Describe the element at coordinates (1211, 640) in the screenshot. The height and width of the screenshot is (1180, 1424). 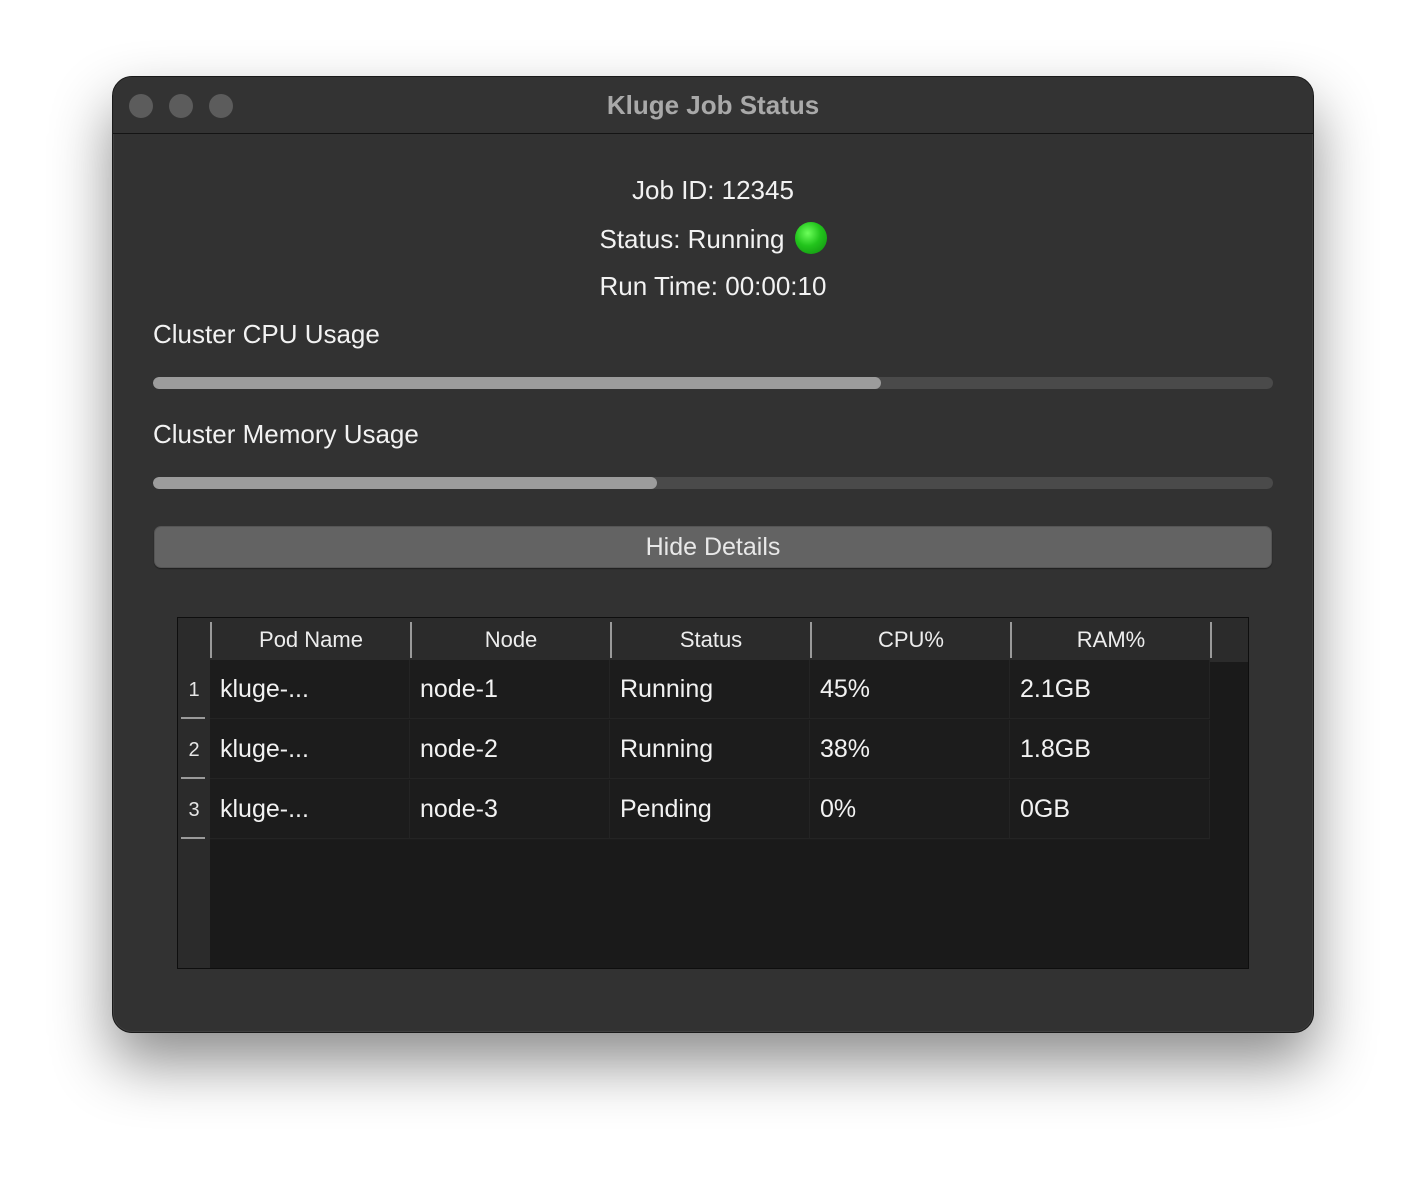
I see `column-header-divider` at that location.